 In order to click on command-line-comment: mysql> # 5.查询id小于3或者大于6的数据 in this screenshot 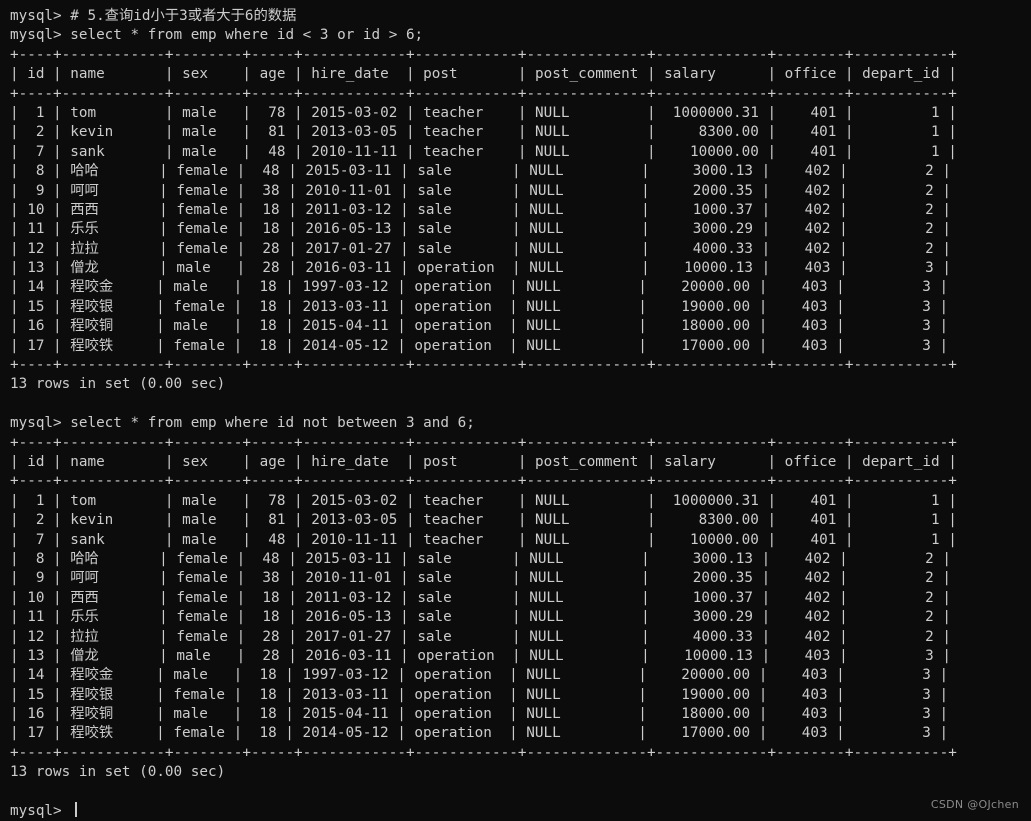, I will do `click(153, 16)`.